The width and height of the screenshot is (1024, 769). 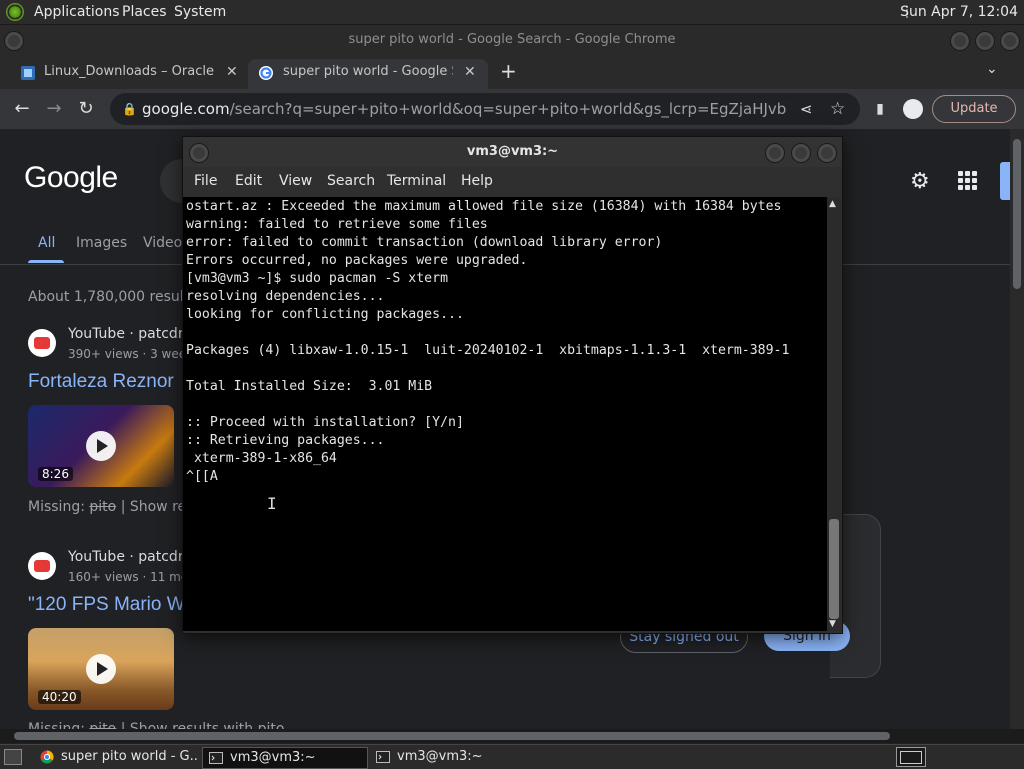 I want to click on url-host: google.com, so click(x=186, y=109).